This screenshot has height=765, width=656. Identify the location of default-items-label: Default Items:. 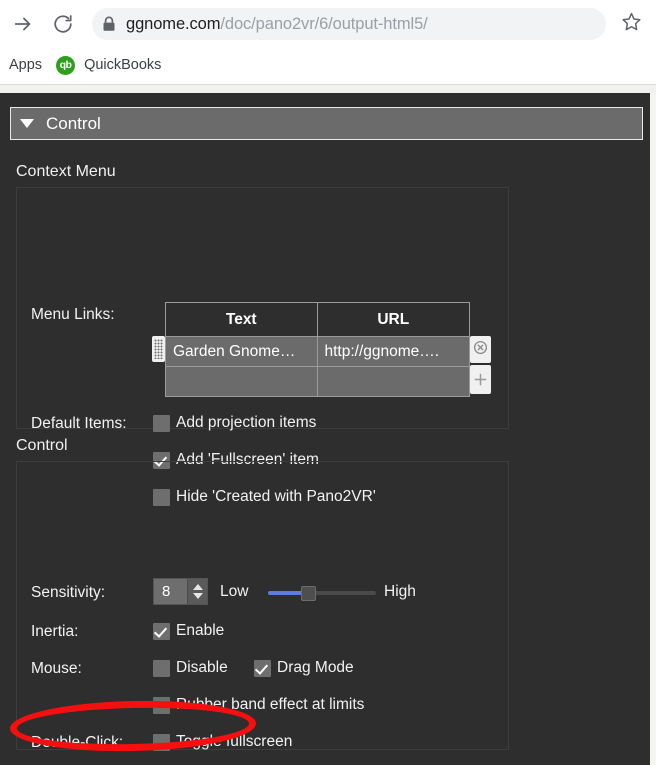
(79, 423).